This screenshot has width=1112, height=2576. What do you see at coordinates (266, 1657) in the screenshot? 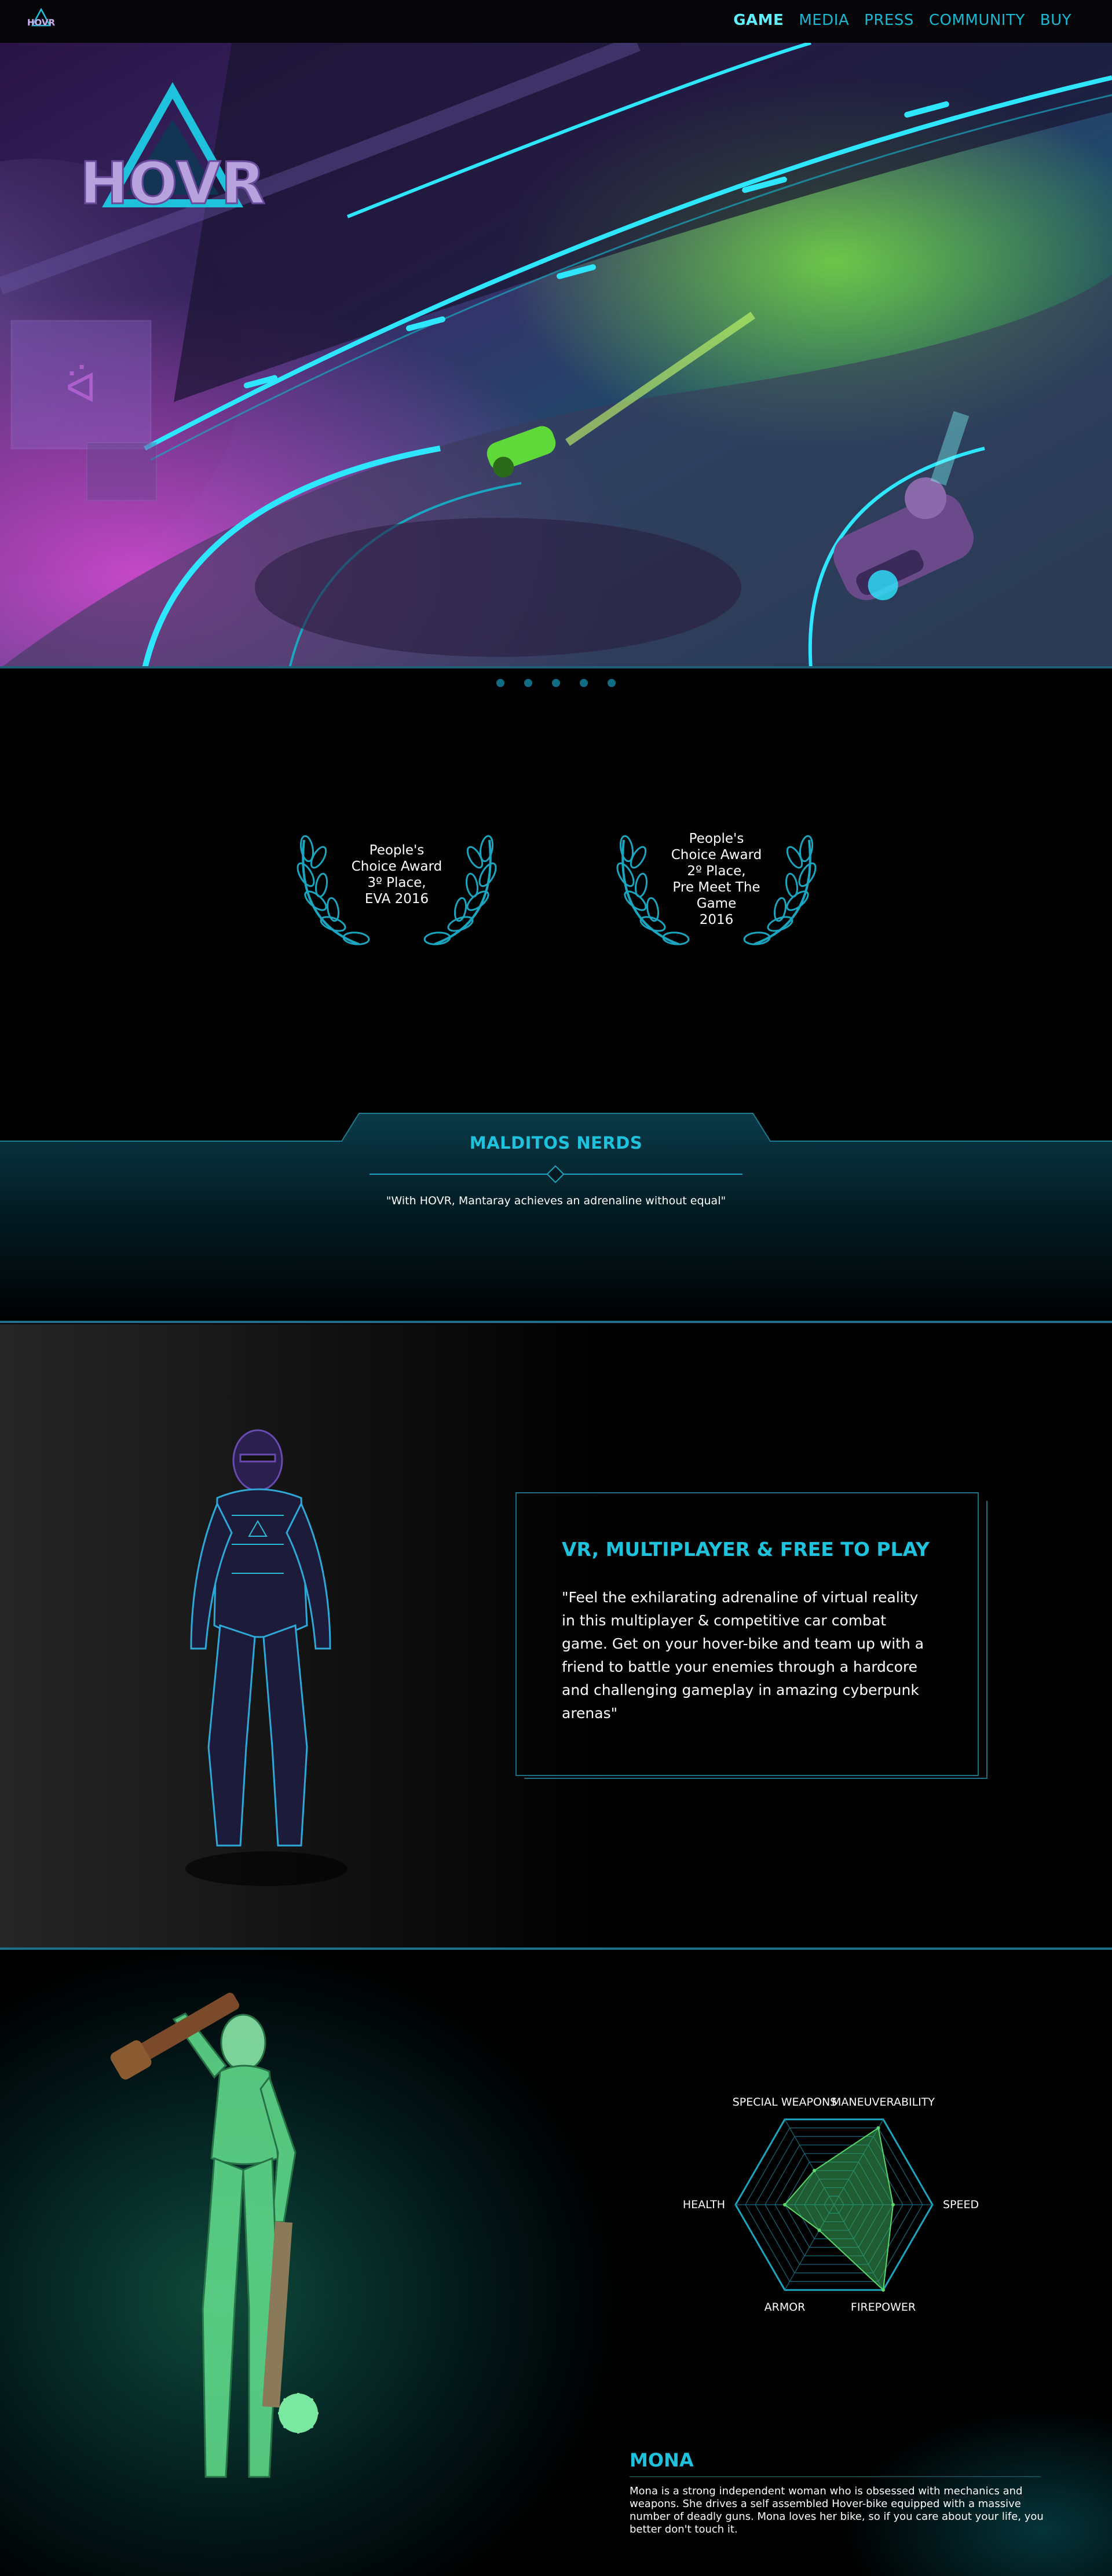
I see `armored-pilot-illustration` at bounding box center [266, 1657].